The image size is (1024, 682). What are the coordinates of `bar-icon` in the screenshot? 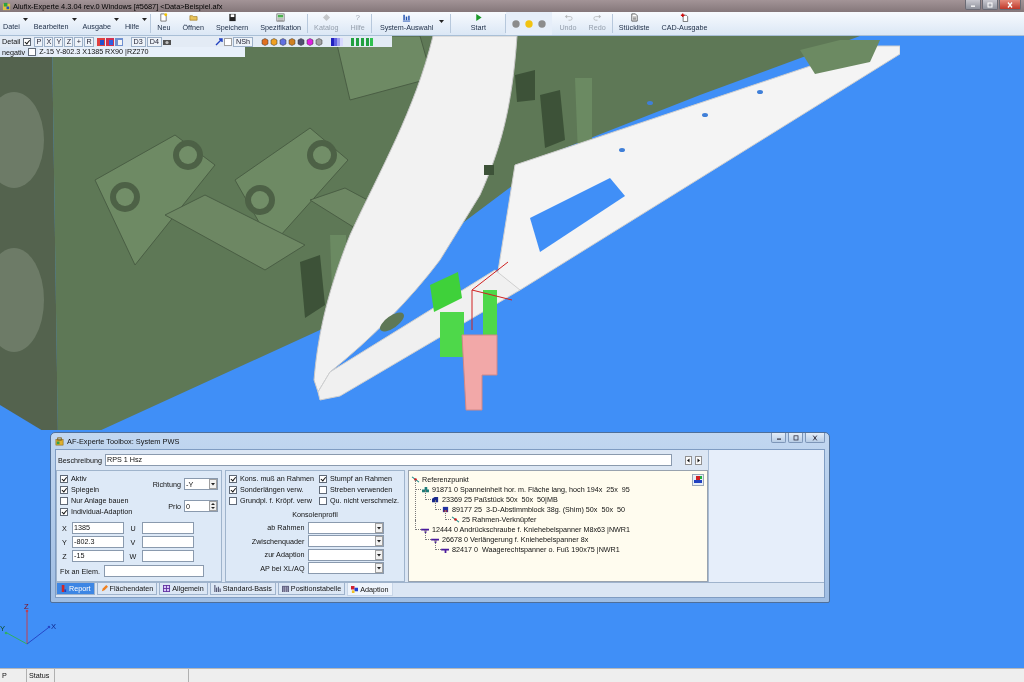 It's located at (63, 588).